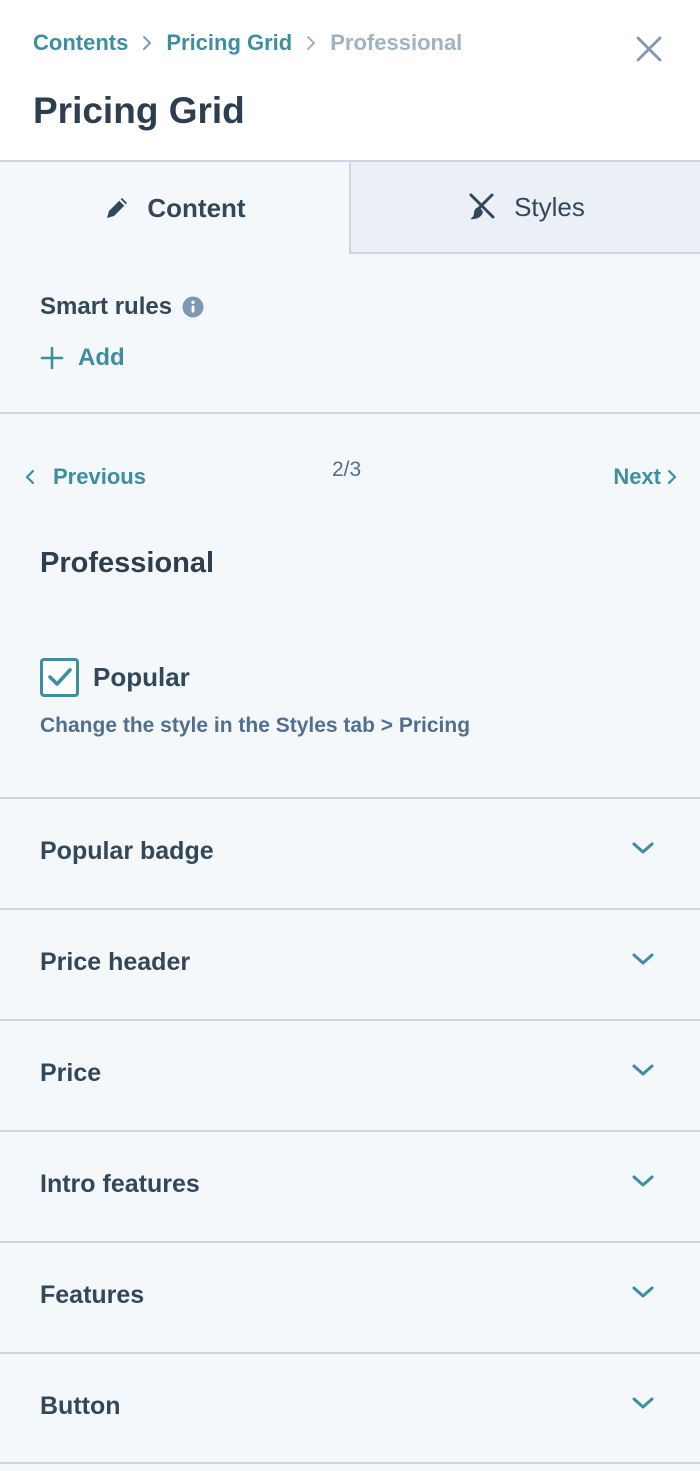 The image size is (700, 1471). I want to click on next-button: Next, so click(645, 477).